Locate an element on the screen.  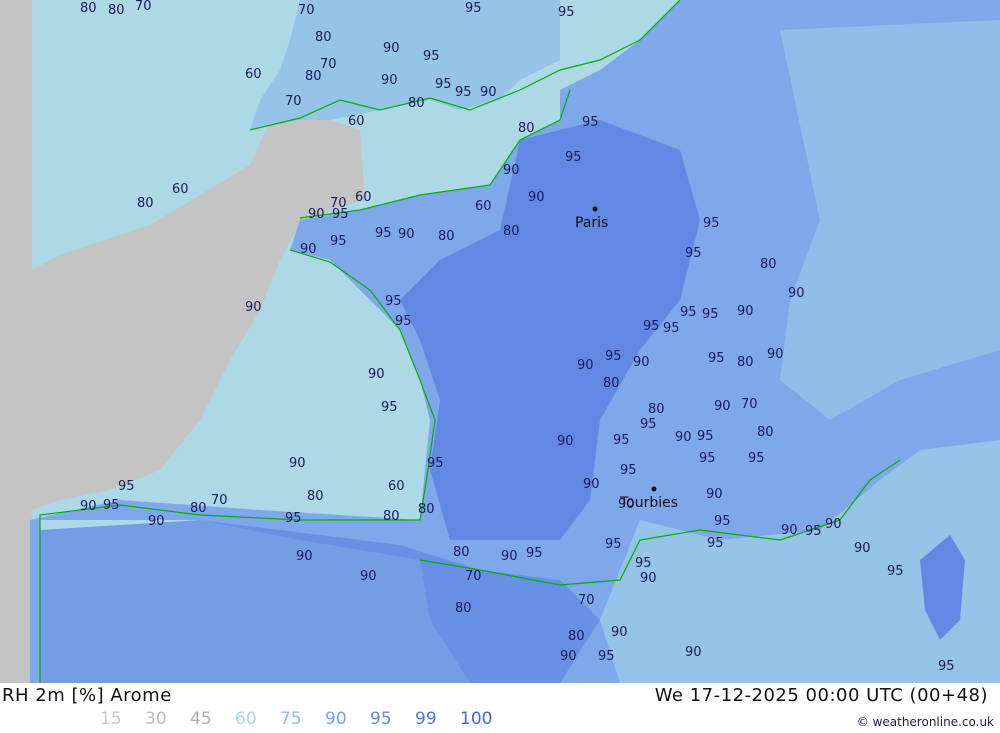
legend-item: 15 is located at coordinates (111, 719).